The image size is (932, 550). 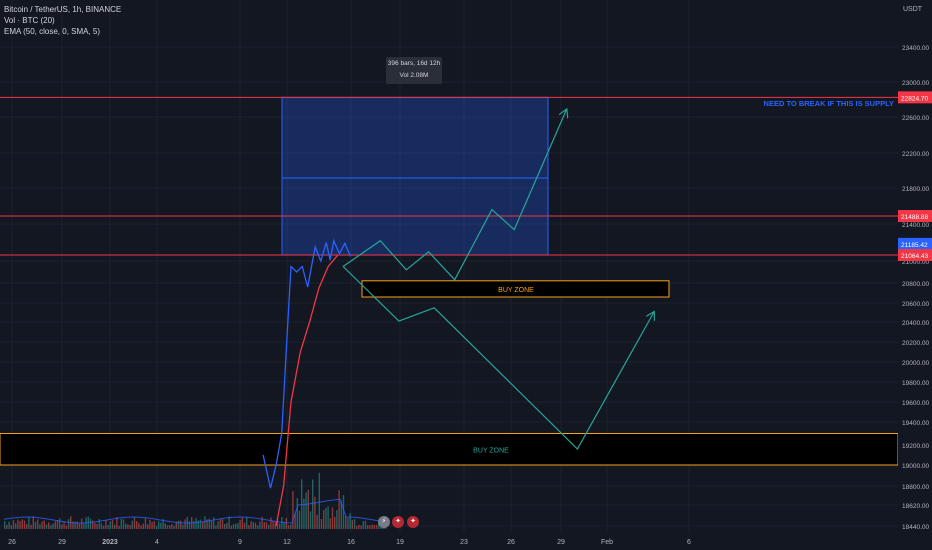 I want to click on buy-zone-upper-label: BUY ZONE, so click(x=516, y=290).